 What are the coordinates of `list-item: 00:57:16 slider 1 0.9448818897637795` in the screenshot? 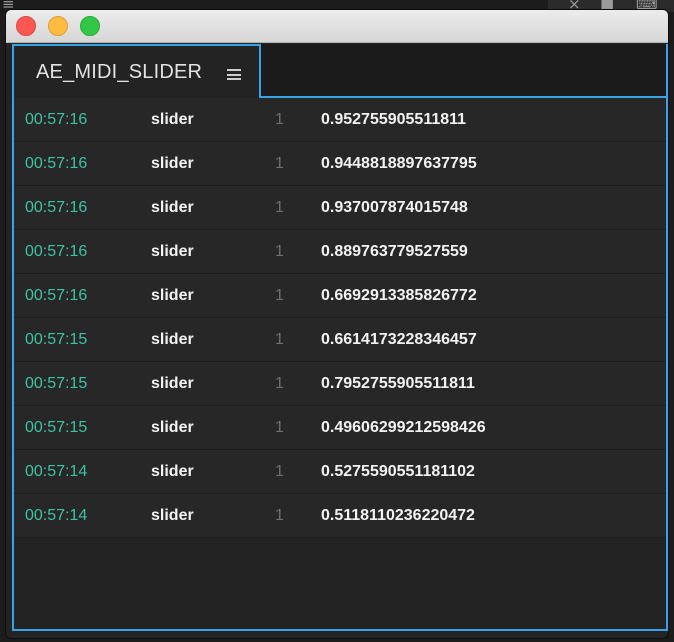 It's located at (340, 164).